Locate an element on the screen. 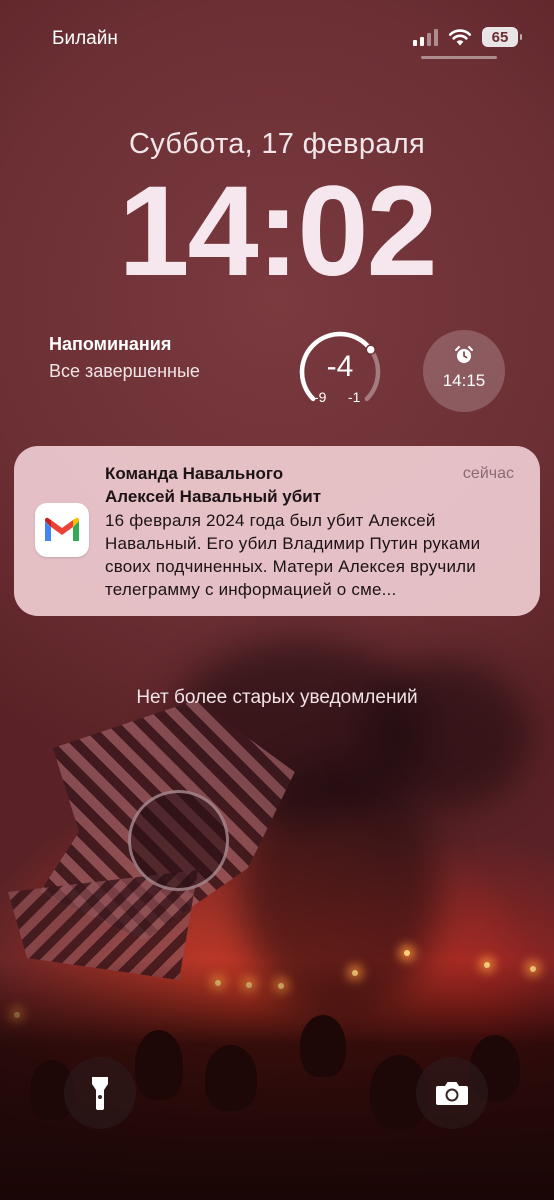  gmail-icon is located at coordinates (62, 530).